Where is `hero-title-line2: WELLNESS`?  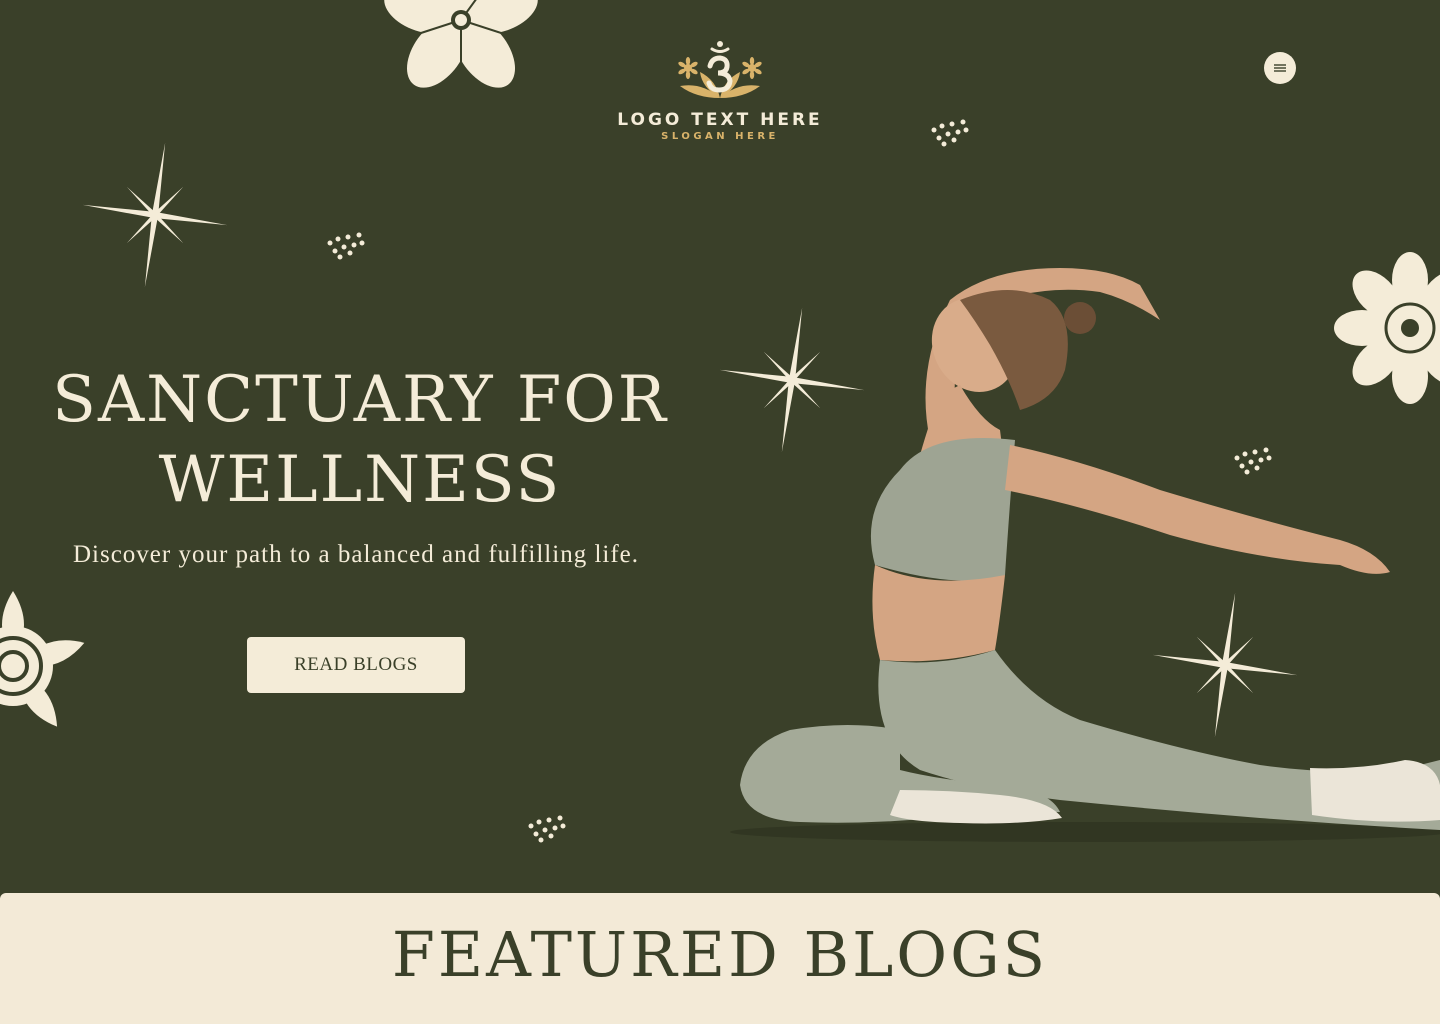
hero-title-line2: WELLNESS is located at coordinates (360, 480).